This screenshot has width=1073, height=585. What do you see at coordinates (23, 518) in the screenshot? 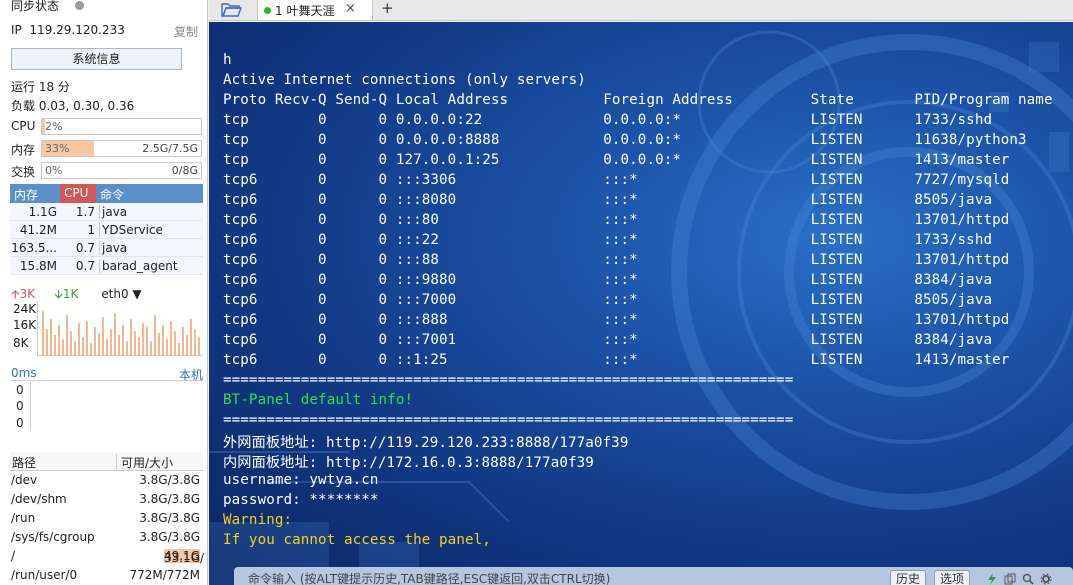
I see `disk-path: /run` at bounding box center [23, 518].